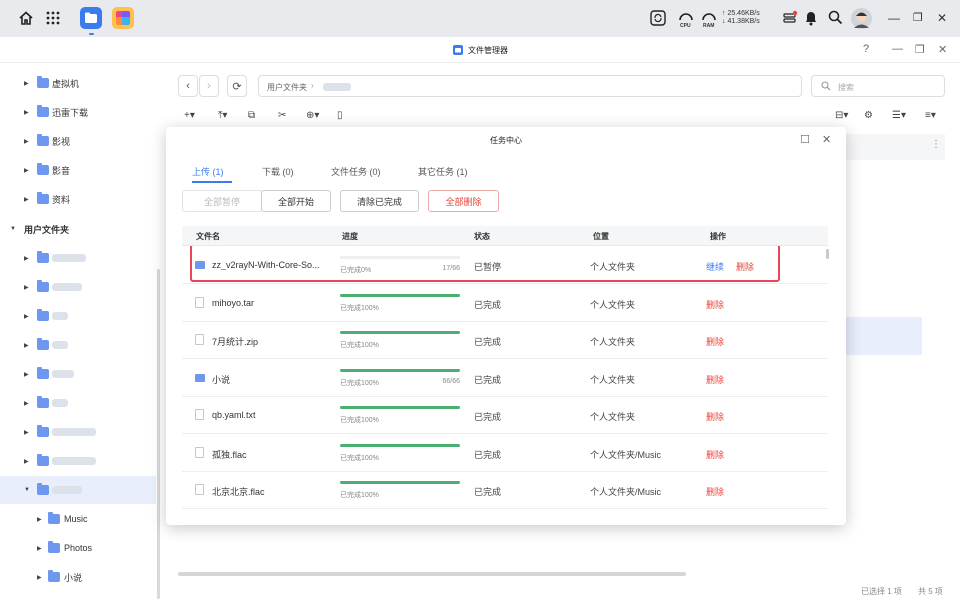 The image size is (960, 600). Describe the element at coordinates (91, 18) in the screenshot. I see `file-manager-app-icon` at that location.